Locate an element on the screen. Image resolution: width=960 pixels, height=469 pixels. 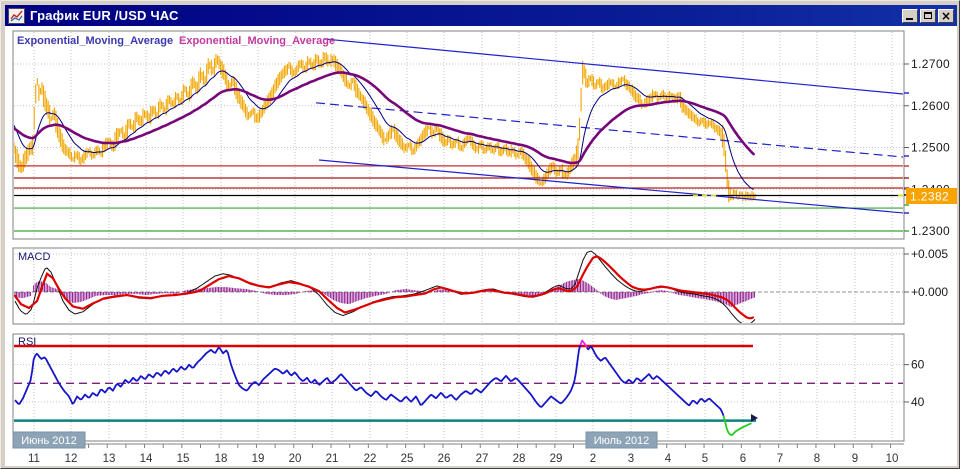
date-label: 28 is located at coordinates (519, 459).